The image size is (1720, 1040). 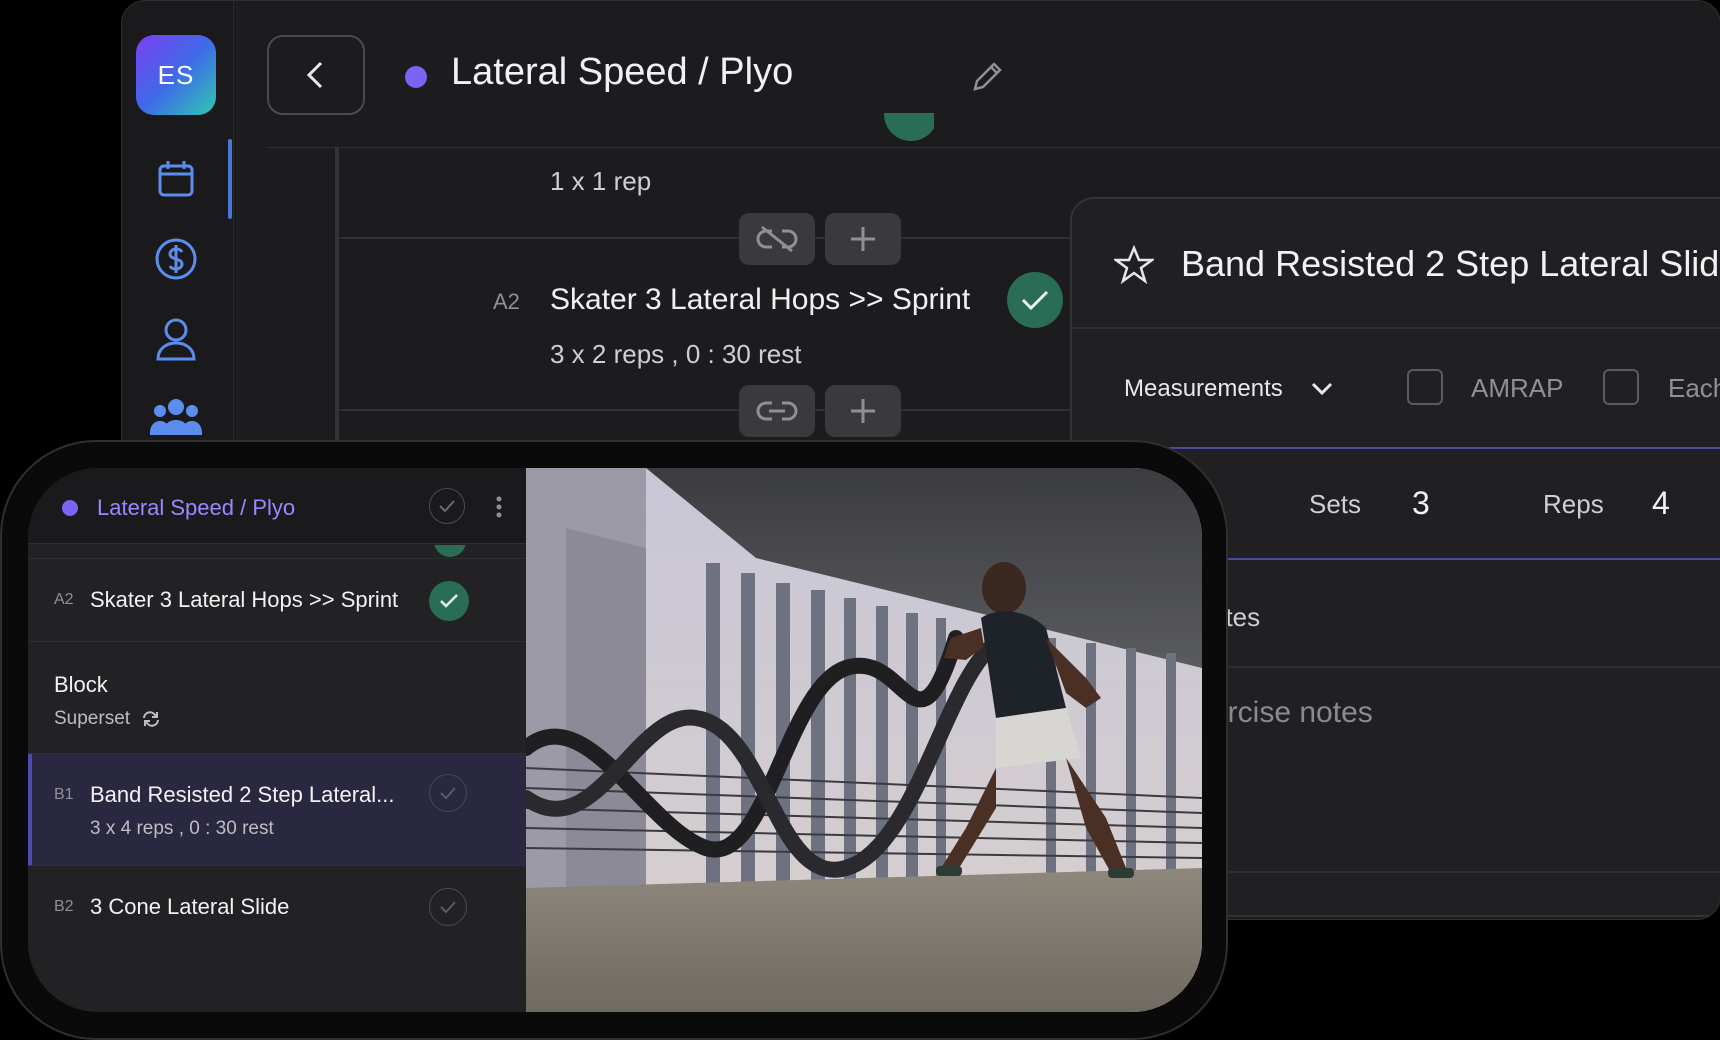 I want to click on exercise-summary: 3 x 2 reps , 0 : 30 rest, so click(x=676, y=354).